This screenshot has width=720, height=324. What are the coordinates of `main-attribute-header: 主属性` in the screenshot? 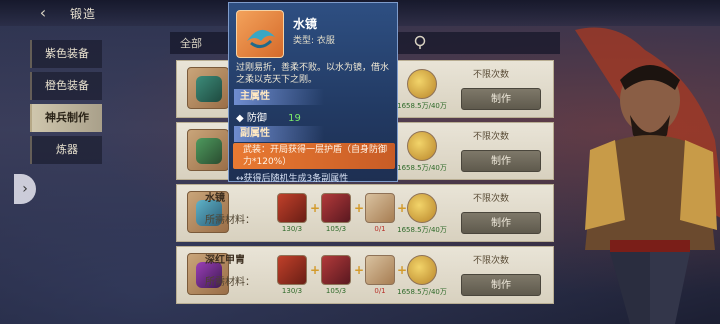 It's located at (279, 97).